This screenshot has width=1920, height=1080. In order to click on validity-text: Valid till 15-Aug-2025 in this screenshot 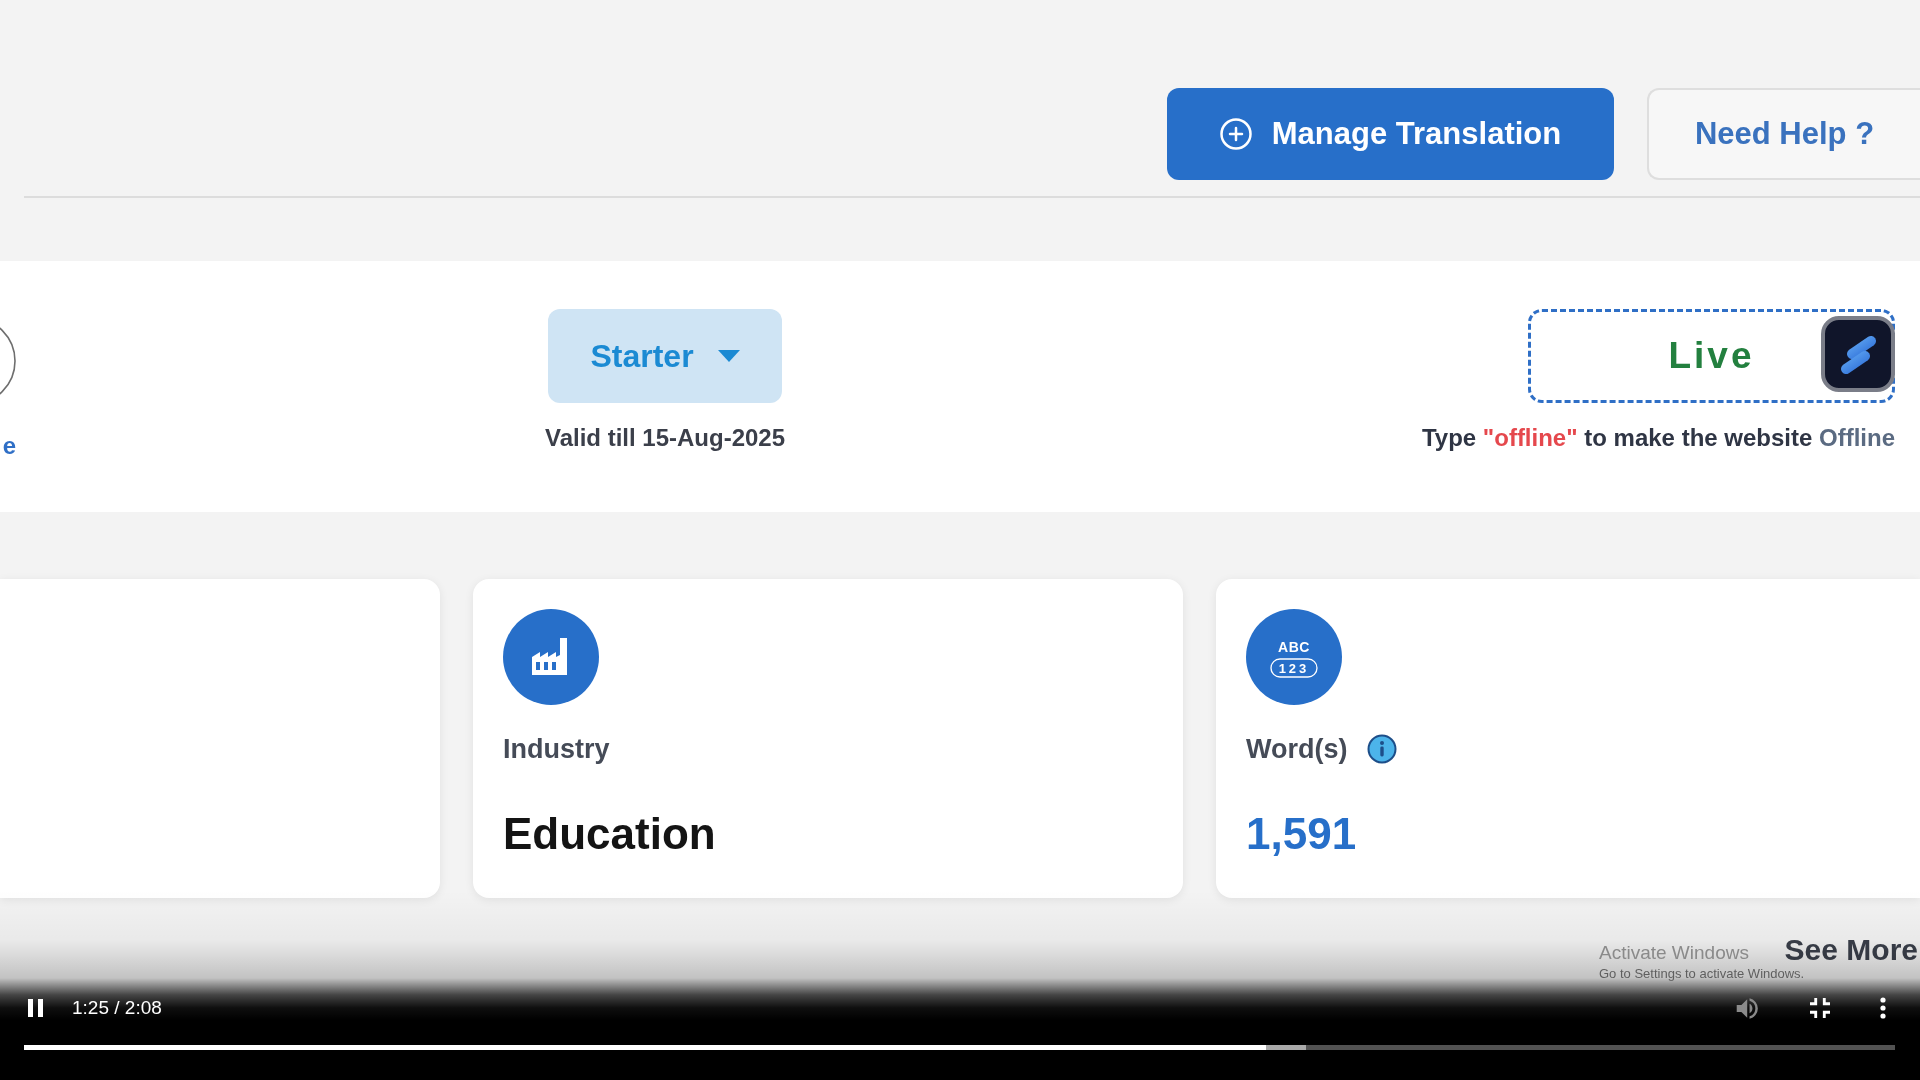, I will do `click(665, 438)`.